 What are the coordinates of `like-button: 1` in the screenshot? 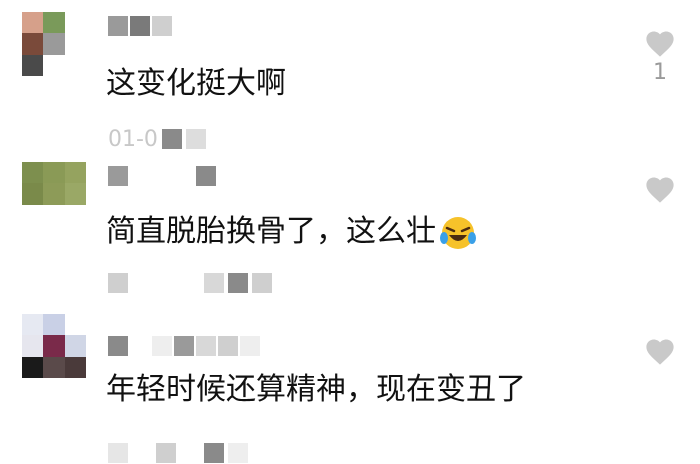 It's located at (660, 56).